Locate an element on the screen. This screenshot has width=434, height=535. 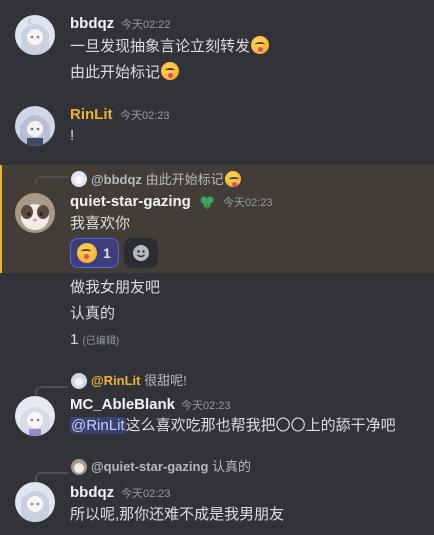
author-name: MC_AbleBlank is located at coordinates (122, 405).